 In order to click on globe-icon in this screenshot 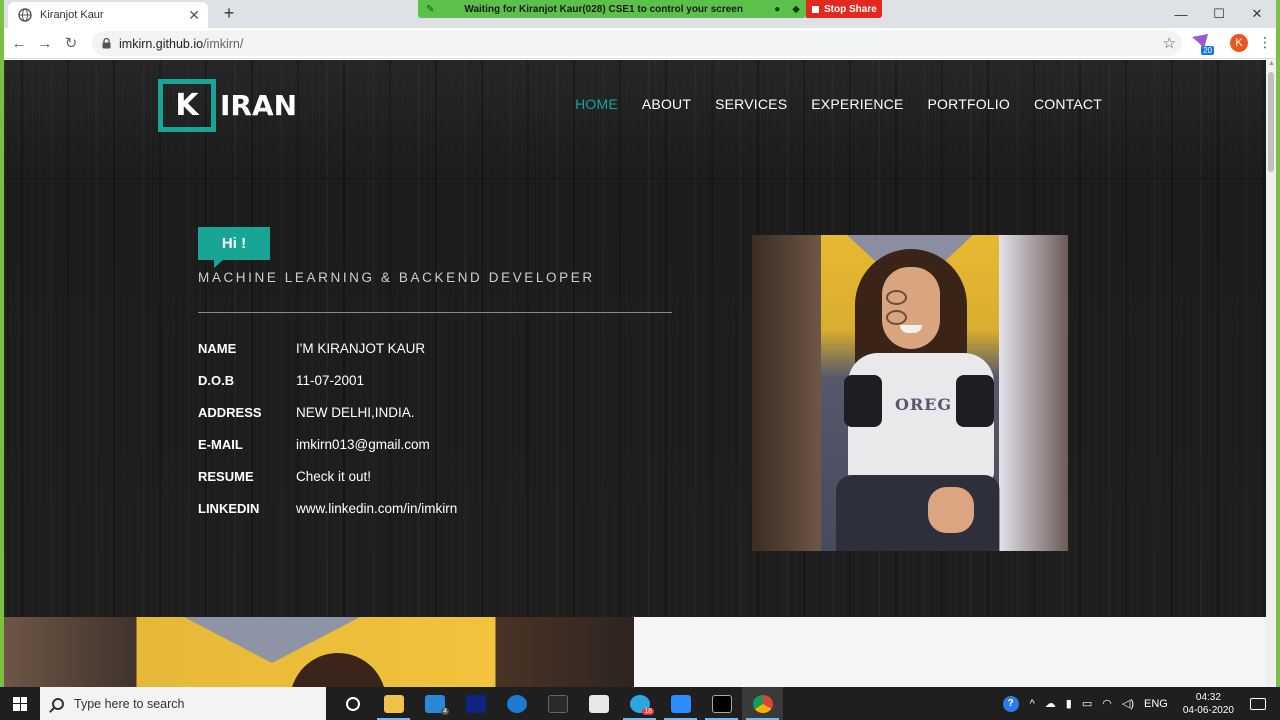, I will do `click(25, 15)`.